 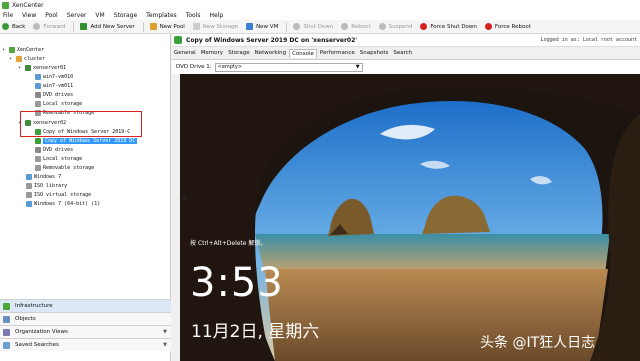 I want to click on menu-storage: Storage, so click(x=125, y=15).